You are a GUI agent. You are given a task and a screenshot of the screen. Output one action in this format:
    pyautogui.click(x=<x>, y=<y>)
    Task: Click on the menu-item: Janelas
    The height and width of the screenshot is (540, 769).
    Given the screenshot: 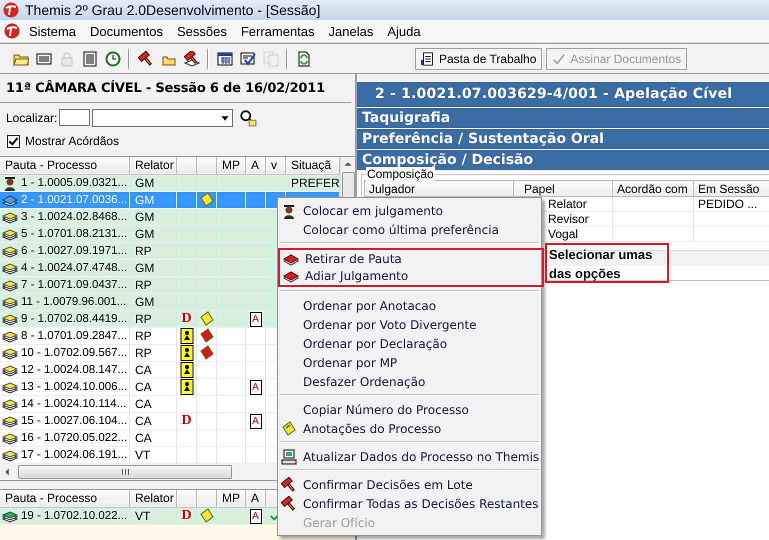 What is the action you would take?
    pyautogui.click(x=351, y=31)
    